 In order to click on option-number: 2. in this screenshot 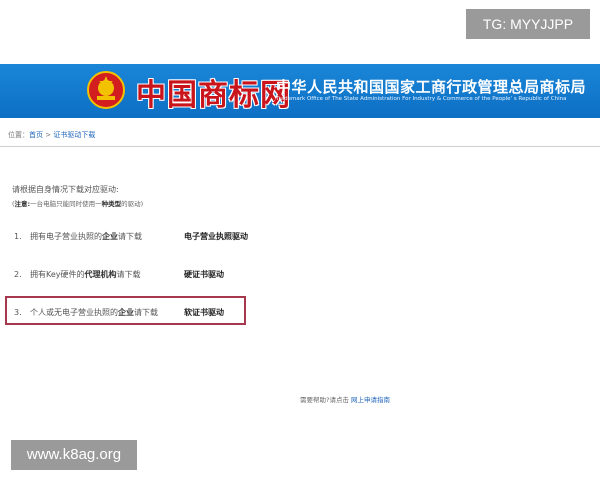, I will do `click(18, 274)`.